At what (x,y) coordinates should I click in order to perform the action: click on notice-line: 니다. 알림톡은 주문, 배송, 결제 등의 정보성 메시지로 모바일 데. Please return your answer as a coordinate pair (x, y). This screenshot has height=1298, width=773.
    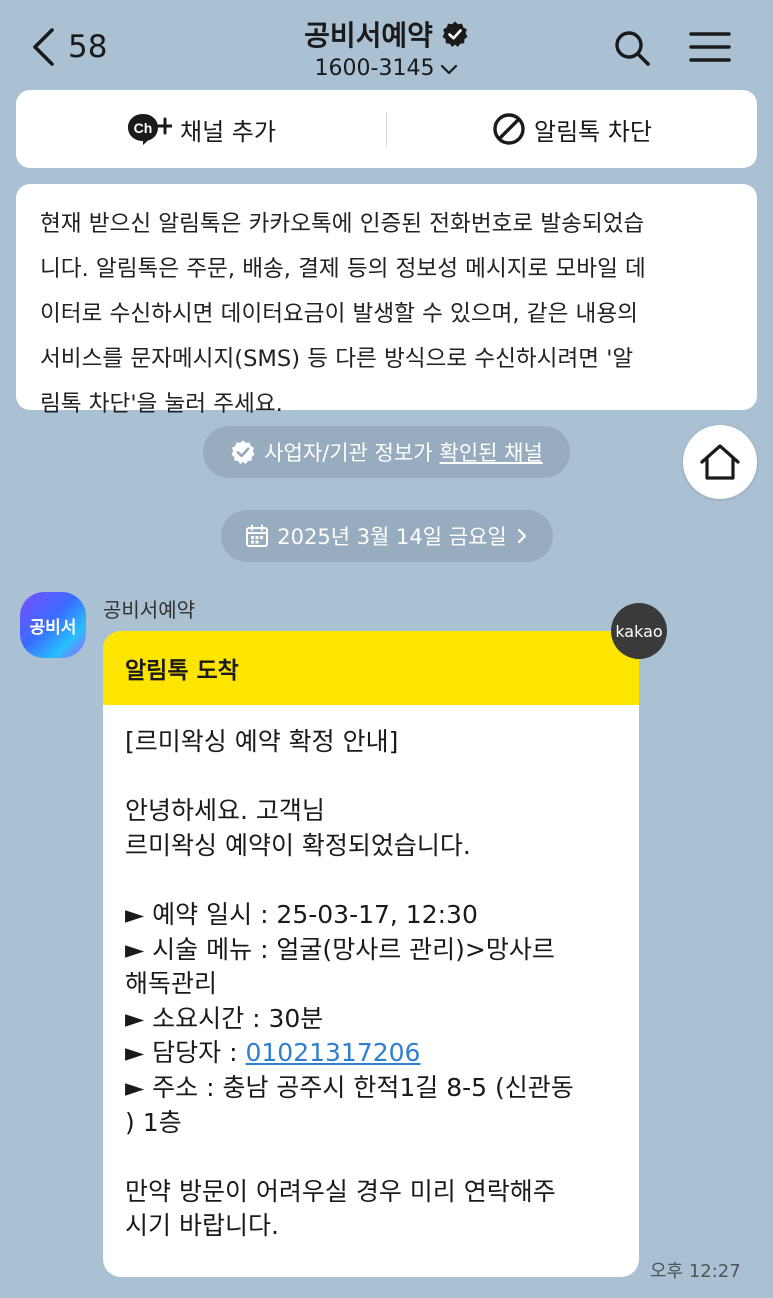
    Looking at the image, I should click on (343, 269).